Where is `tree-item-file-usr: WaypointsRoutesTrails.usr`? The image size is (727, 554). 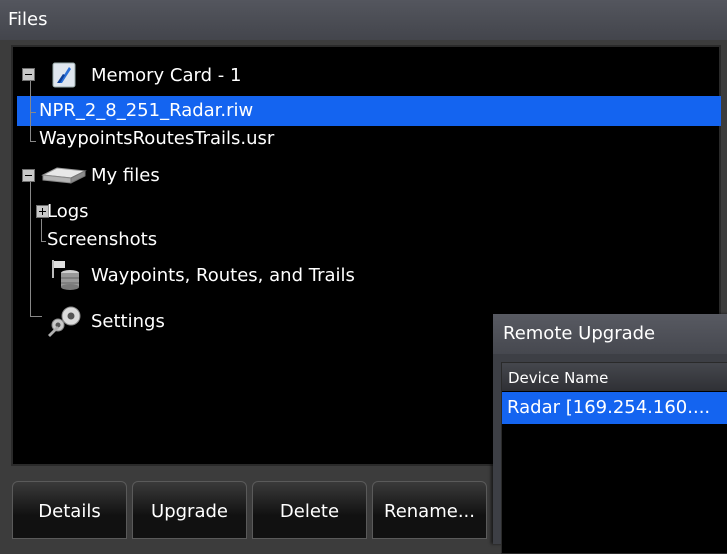
tree-item-file-usr: WaypointsRoutesTrails.usr is located at coordinates (156, 139).